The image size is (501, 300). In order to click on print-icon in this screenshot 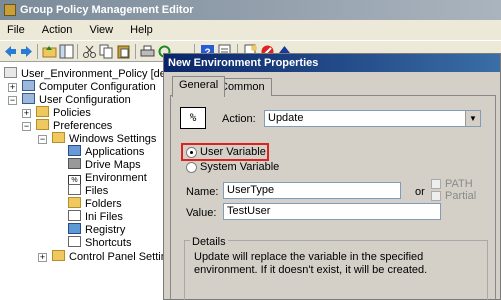, I will do `click(147, 51)`.